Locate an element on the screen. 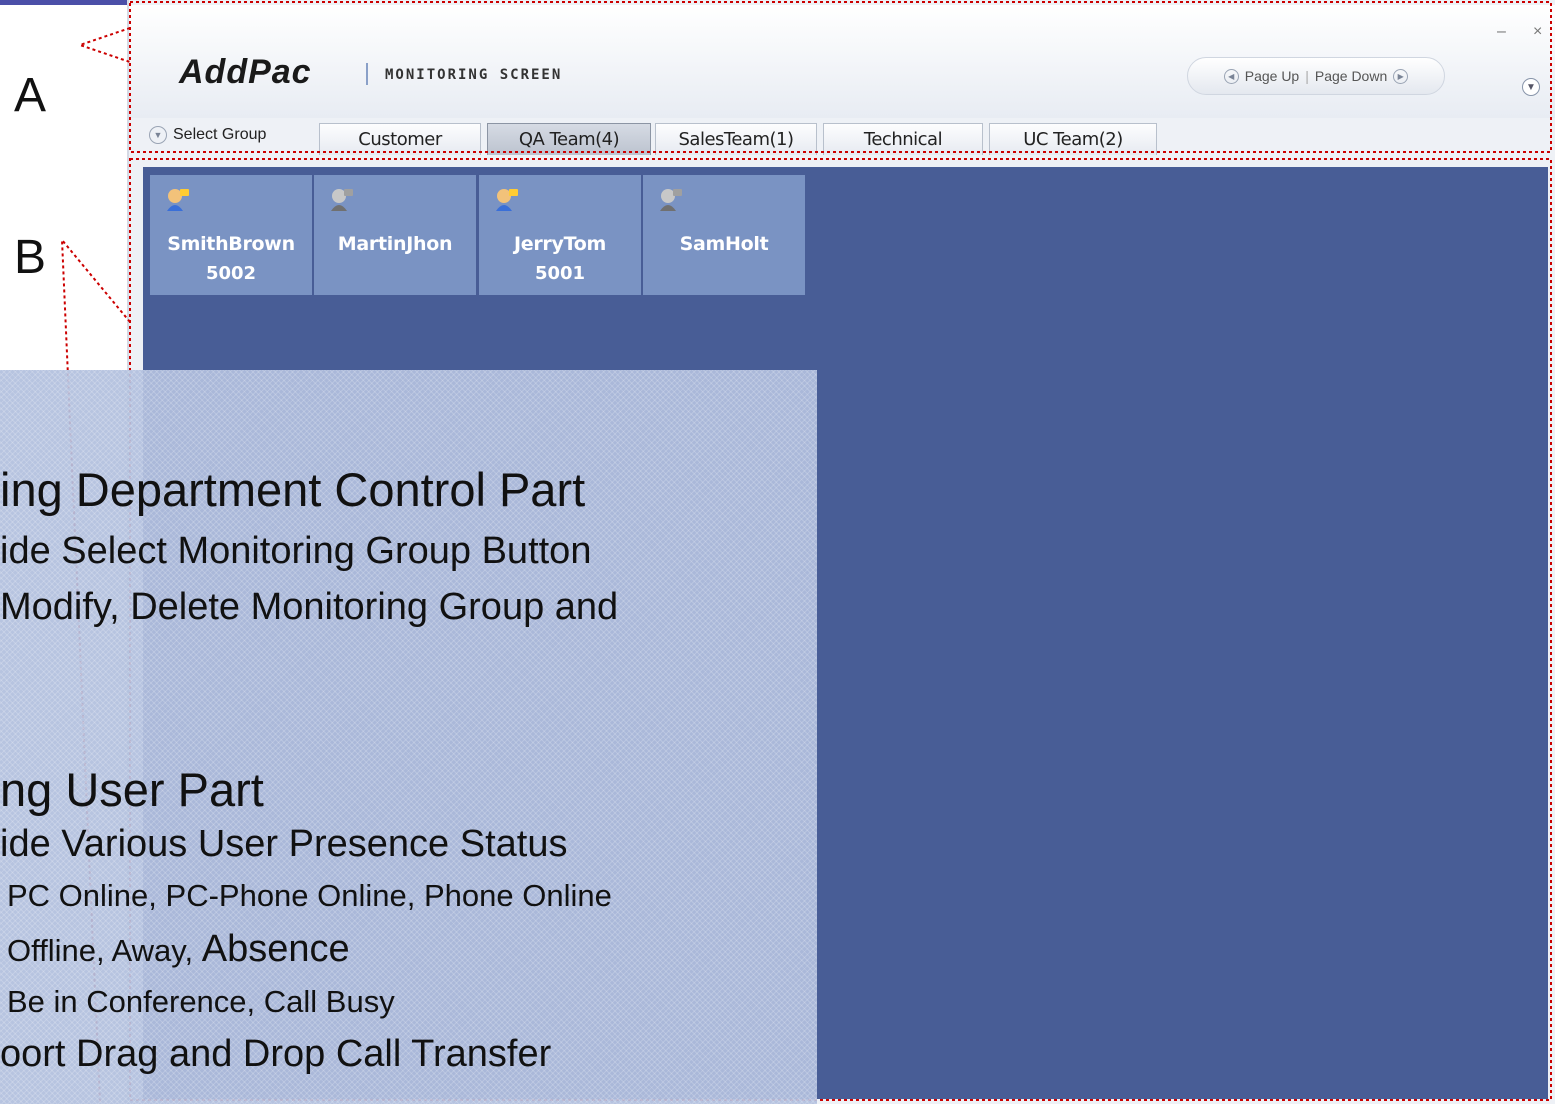 Image resolution: width=1555 pixels, height=1104 pixels. overlay-item: ide Select Monitoring Group Button is located at coordinates (296, 551).